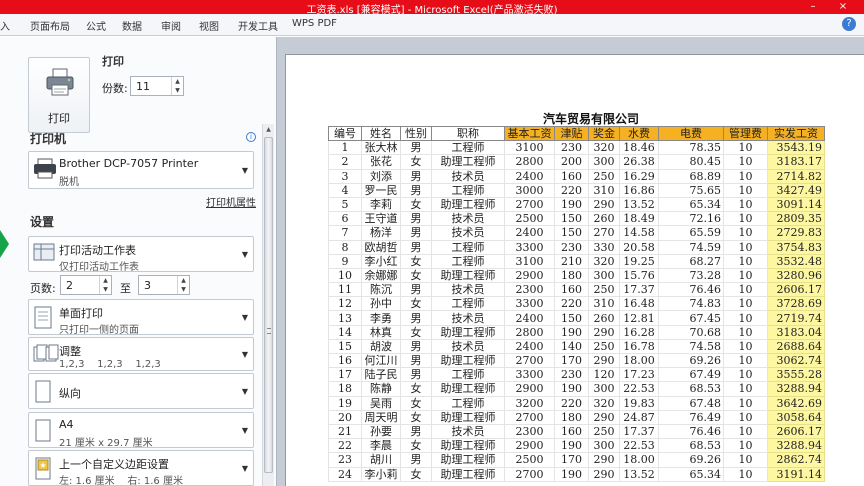  I want to click on table-cell: 吴雨, so click(381, 403).